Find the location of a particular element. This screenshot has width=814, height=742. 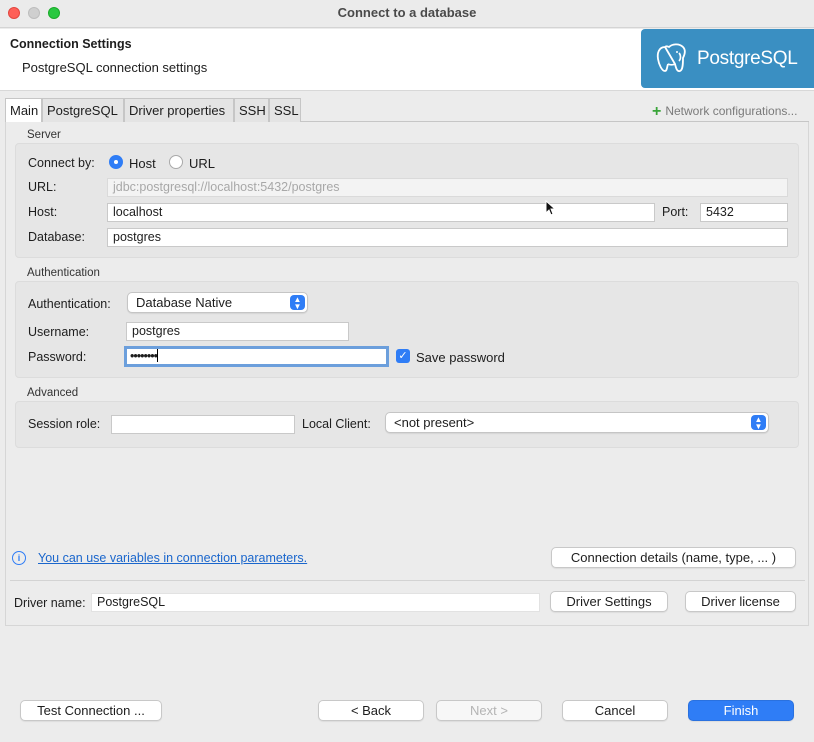

logo-text: PostgreSQL is located at coordinates (747, 58).